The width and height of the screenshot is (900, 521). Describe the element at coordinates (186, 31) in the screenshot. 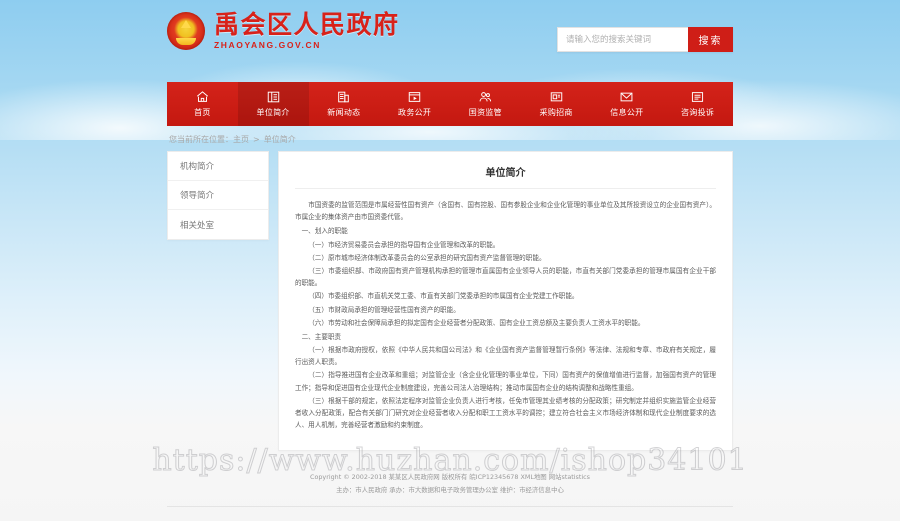

I see `national-emblem-icon` at that location.